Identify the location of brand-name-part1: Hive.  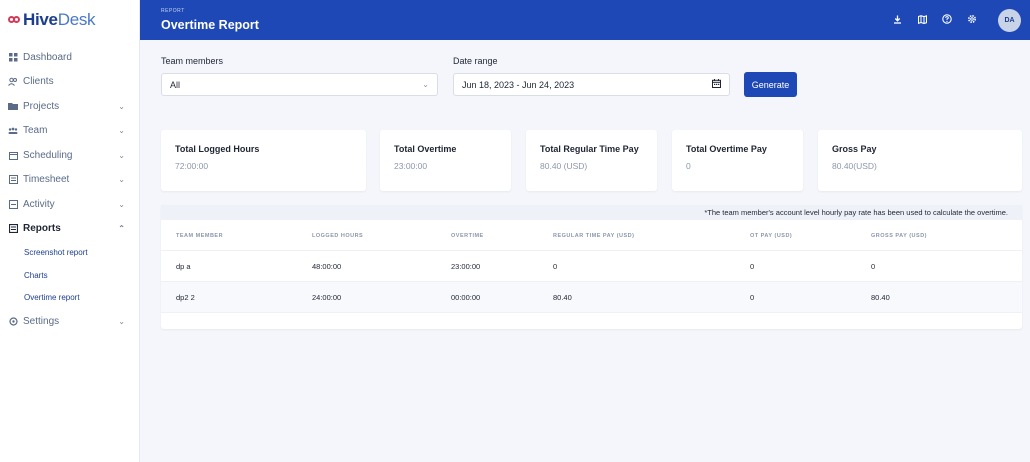
(40, 19).